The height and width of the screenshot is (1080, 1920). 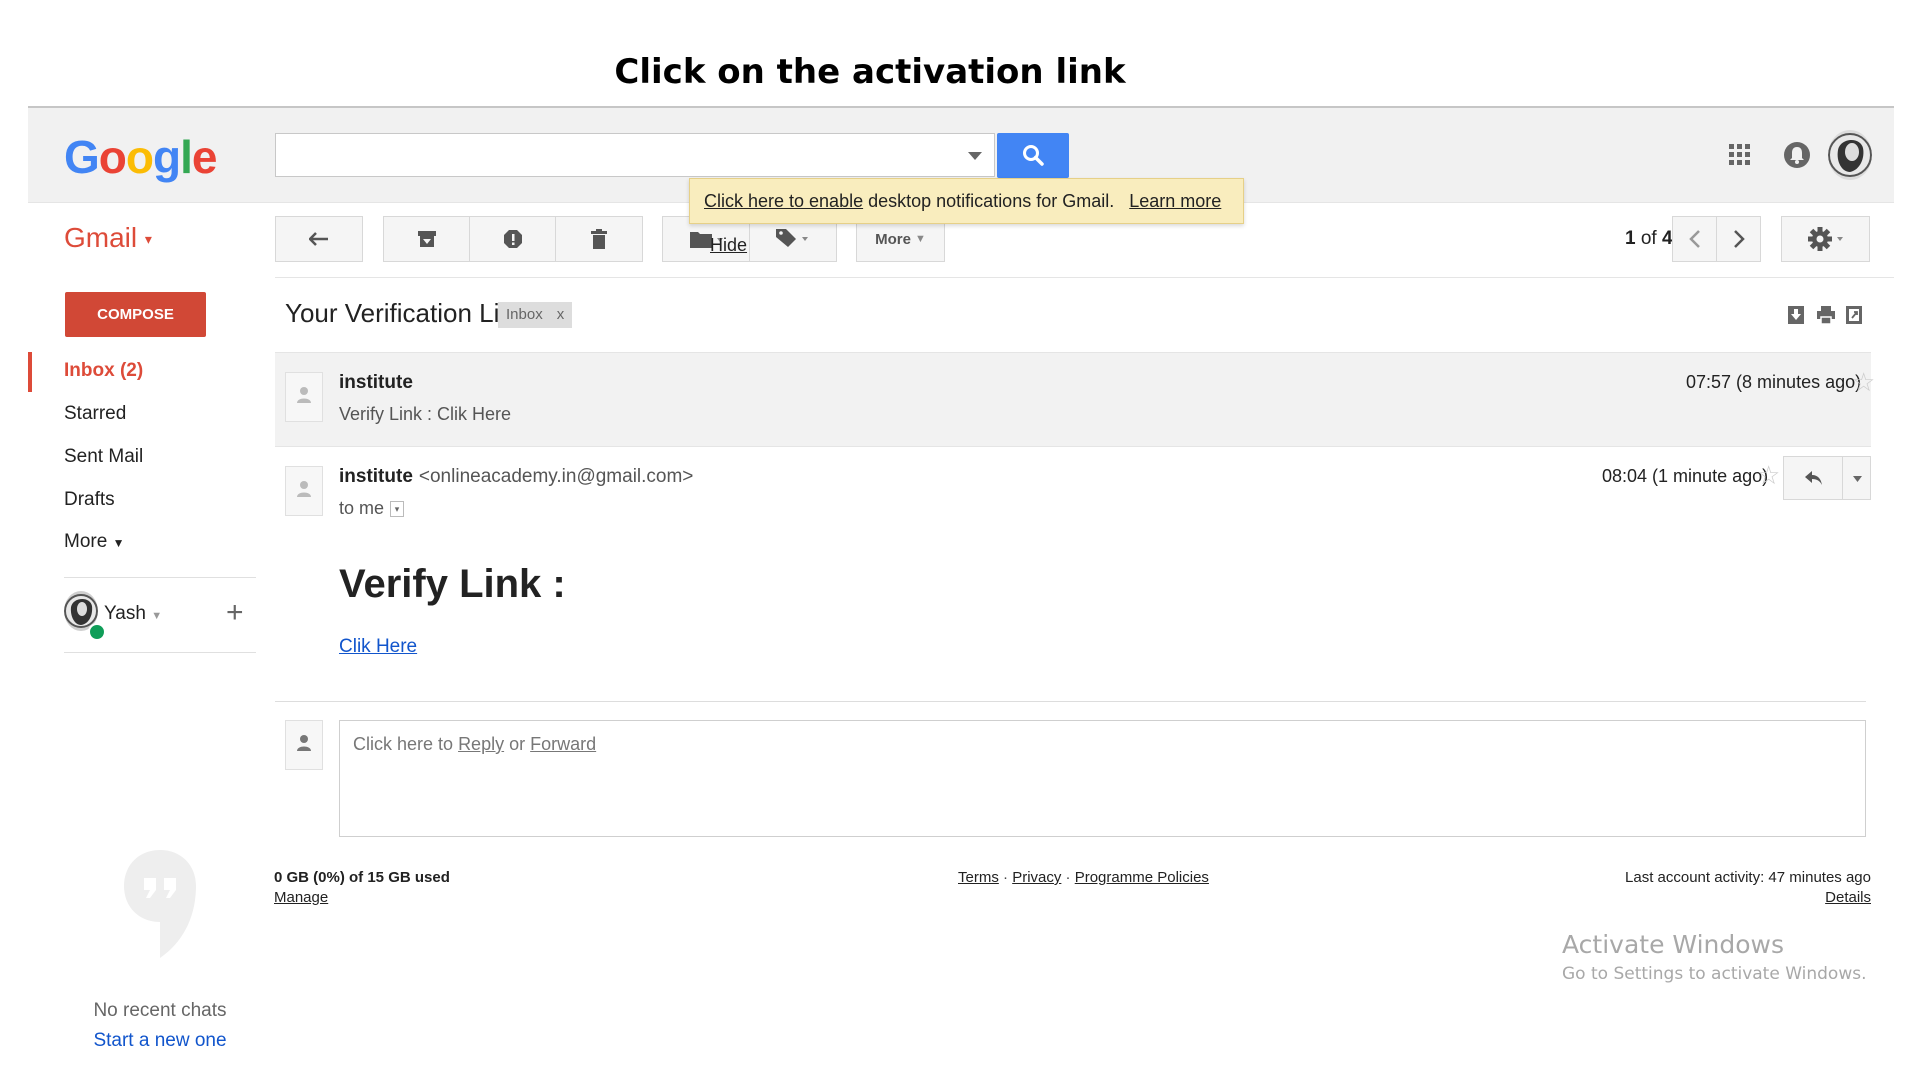 I want to click on hangouts-user-name: Yash, so click(x=125, y=613).